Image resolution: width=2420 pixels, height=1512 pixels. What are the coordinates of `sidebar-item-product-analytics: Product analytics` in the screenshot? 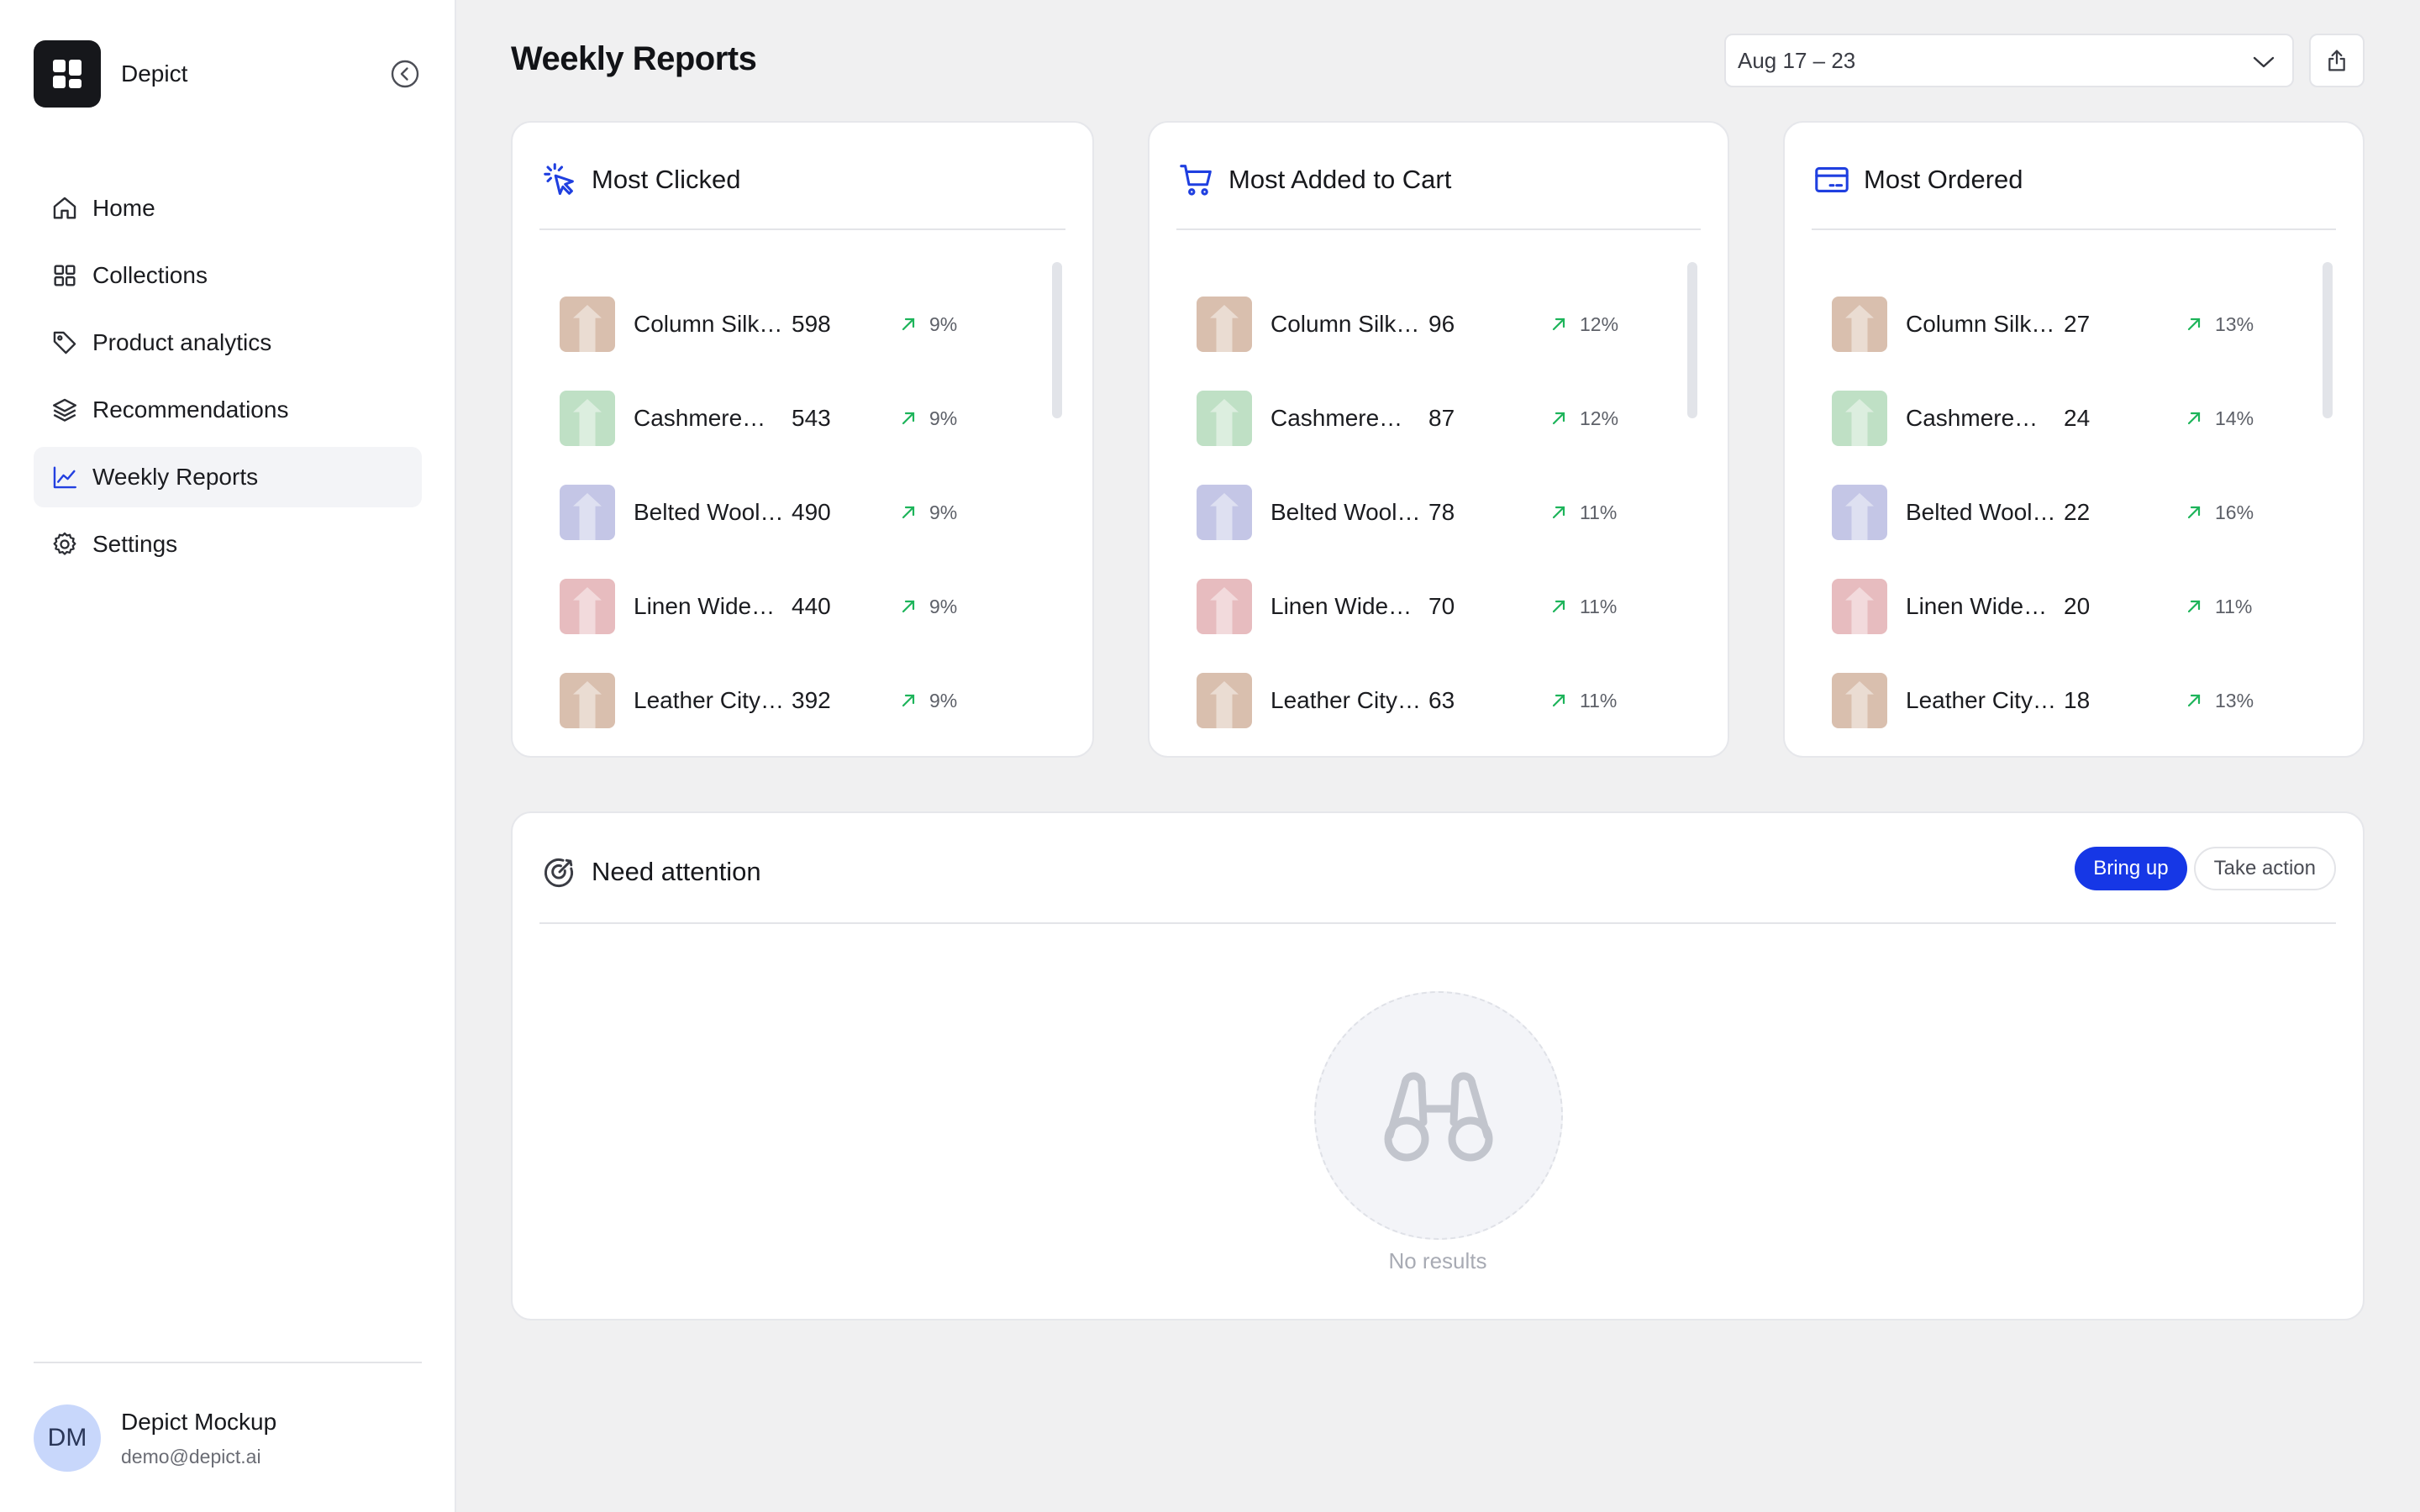 It's located at (228, 342).